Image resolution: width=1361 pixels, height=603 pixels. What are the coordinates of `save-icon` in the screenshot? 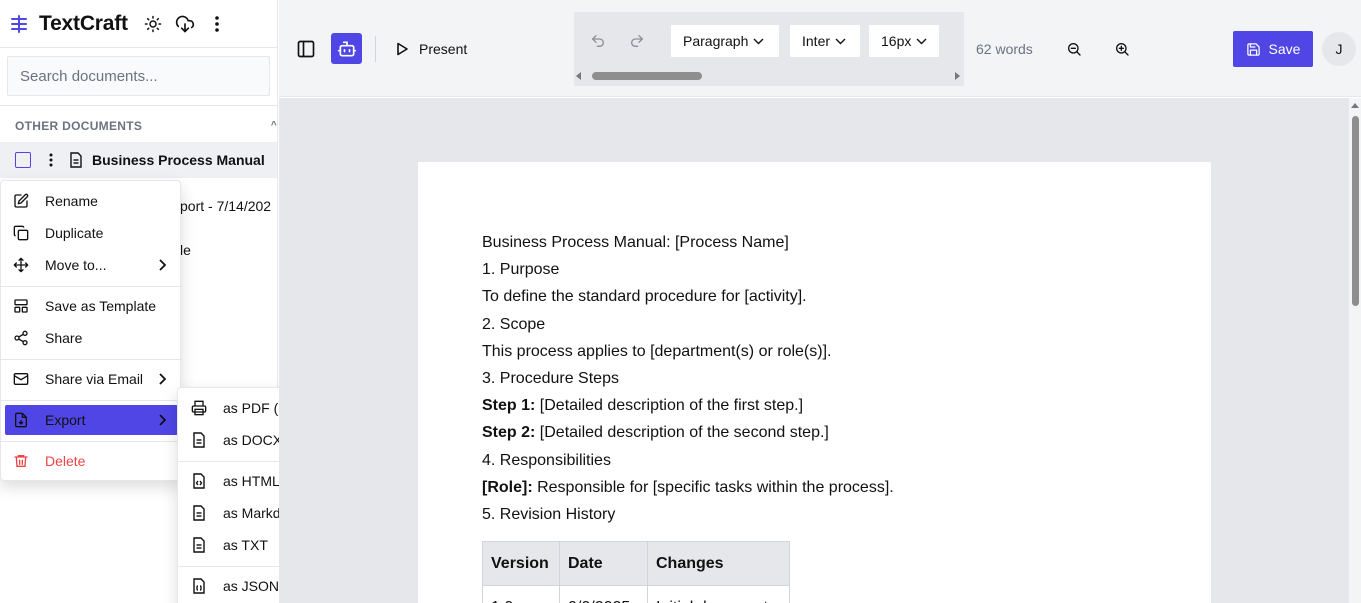 It's located at (1253, 49).